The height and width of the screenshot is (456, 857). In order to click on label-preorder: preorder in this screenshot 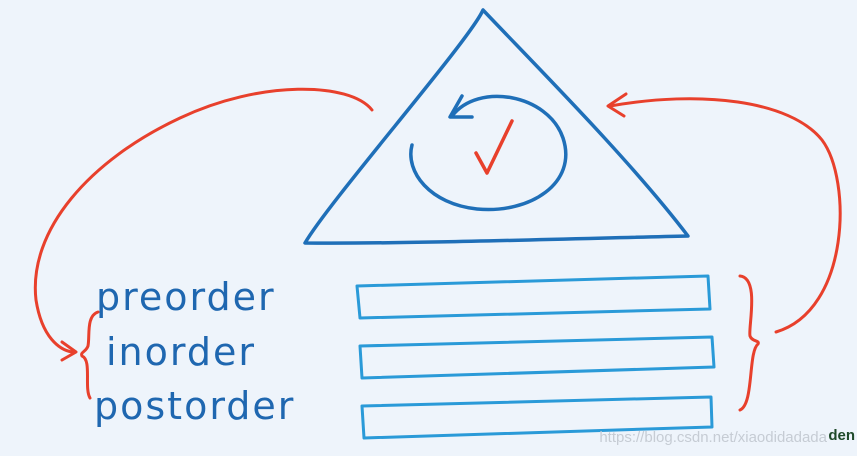, I will do `click(186, 297)`.